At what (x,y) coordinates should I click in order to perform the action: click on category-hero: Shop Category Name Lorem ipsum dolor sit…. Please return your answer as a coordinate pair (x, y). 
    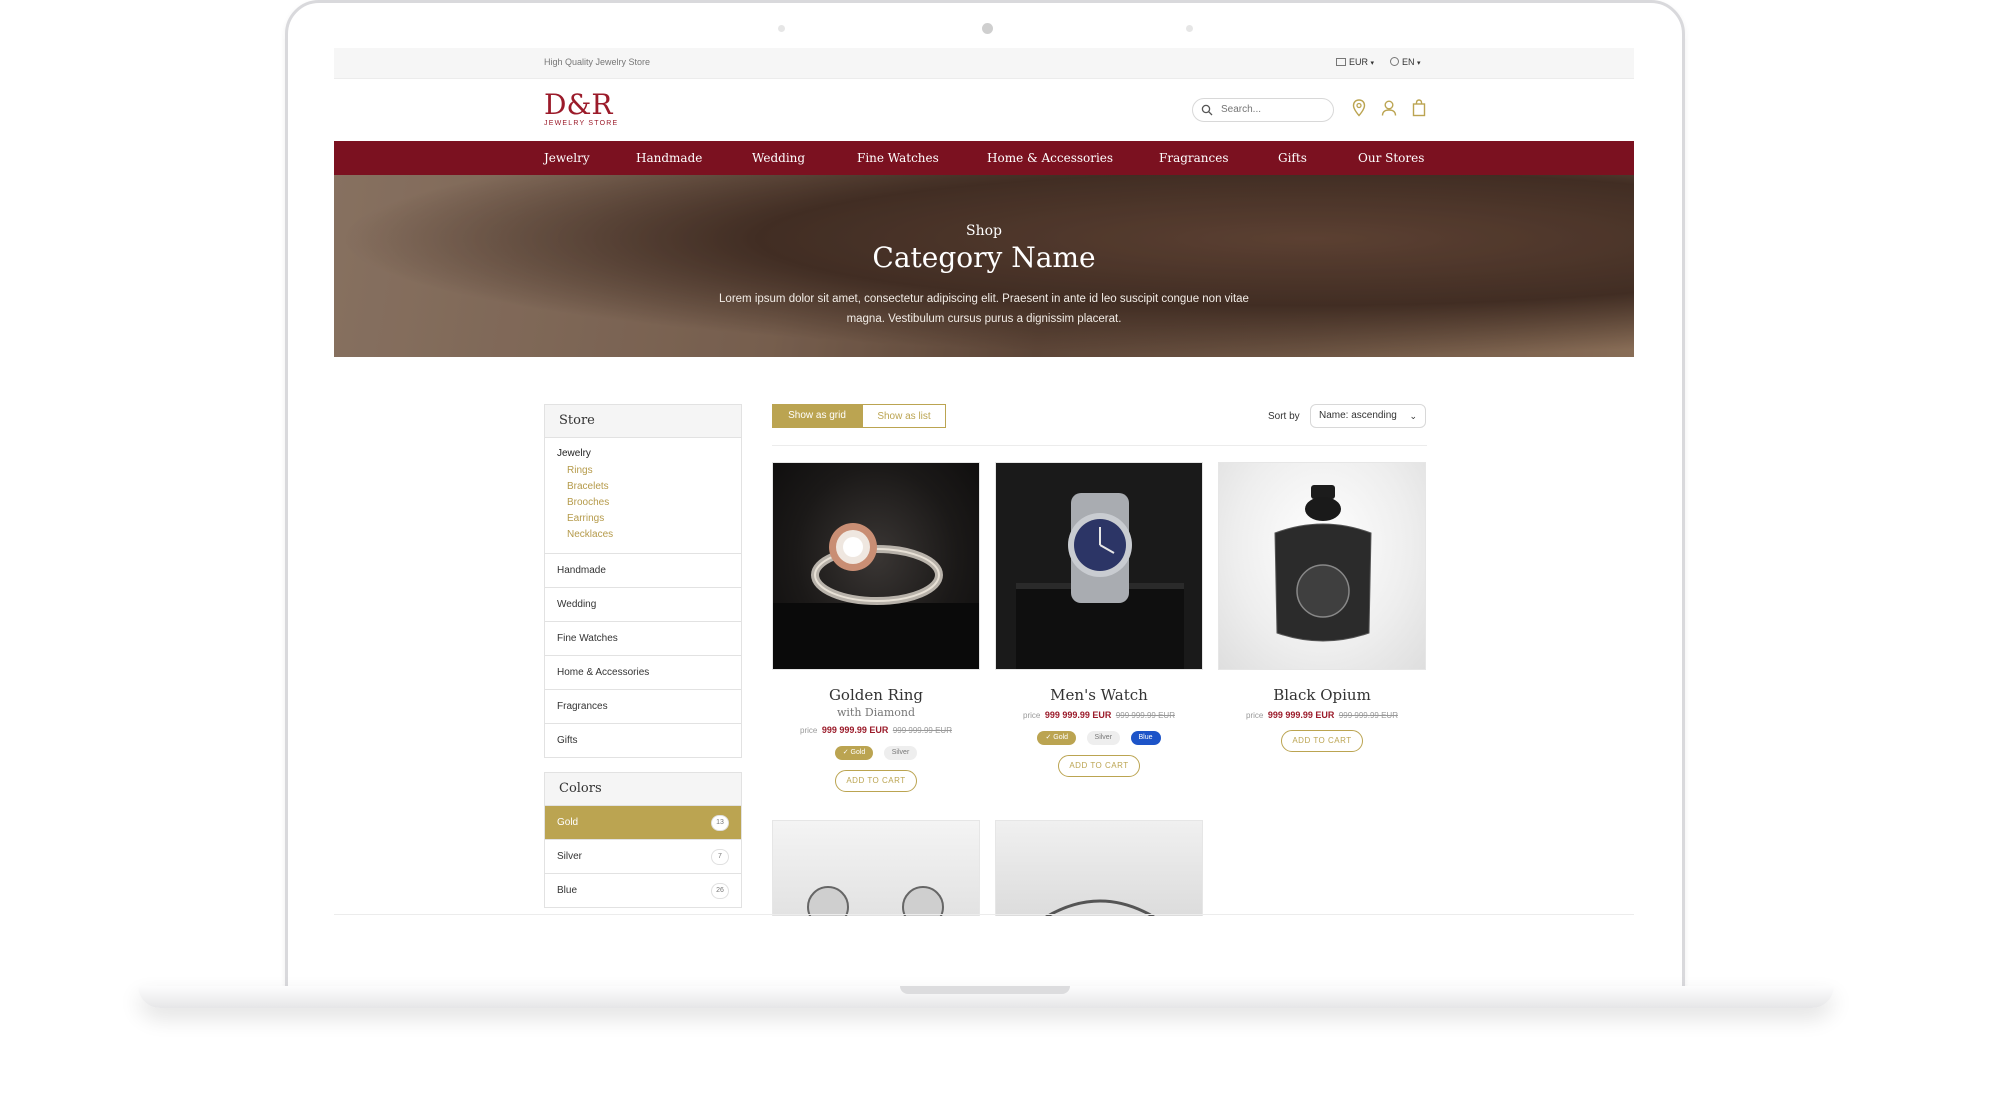
    Looking at the image, I should click on (984, 266).